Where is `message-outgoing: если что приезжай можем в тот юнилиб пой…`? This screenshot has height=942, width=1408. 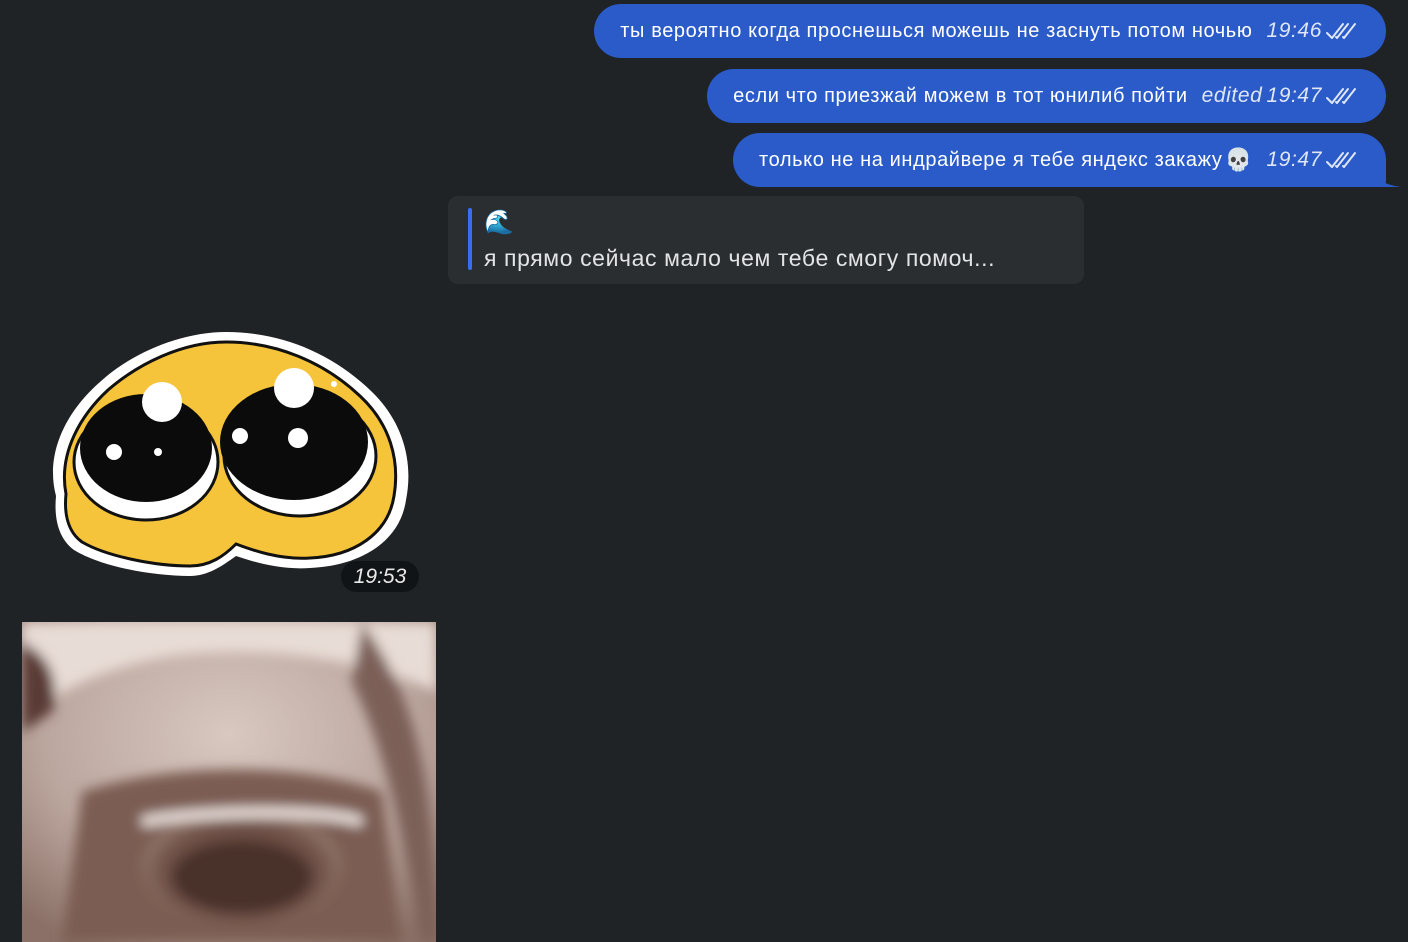
message-outgoing: если что приезжай можем в тот юнилиб пой… is located at coordinates (1046, 96).